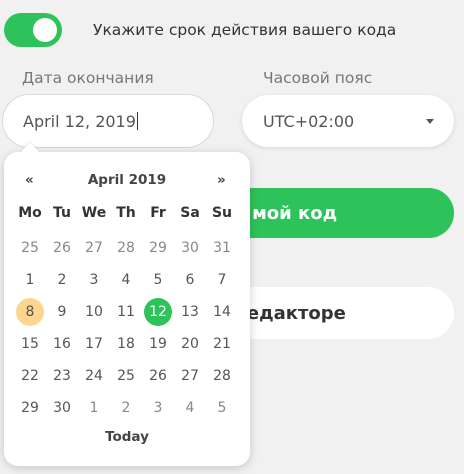 The height and width of the screenshot is (474, 464). What do you see at coordinates (221, 180) in the screenshot?
I see `next-month-button: »` at bounding box center [221, 180].